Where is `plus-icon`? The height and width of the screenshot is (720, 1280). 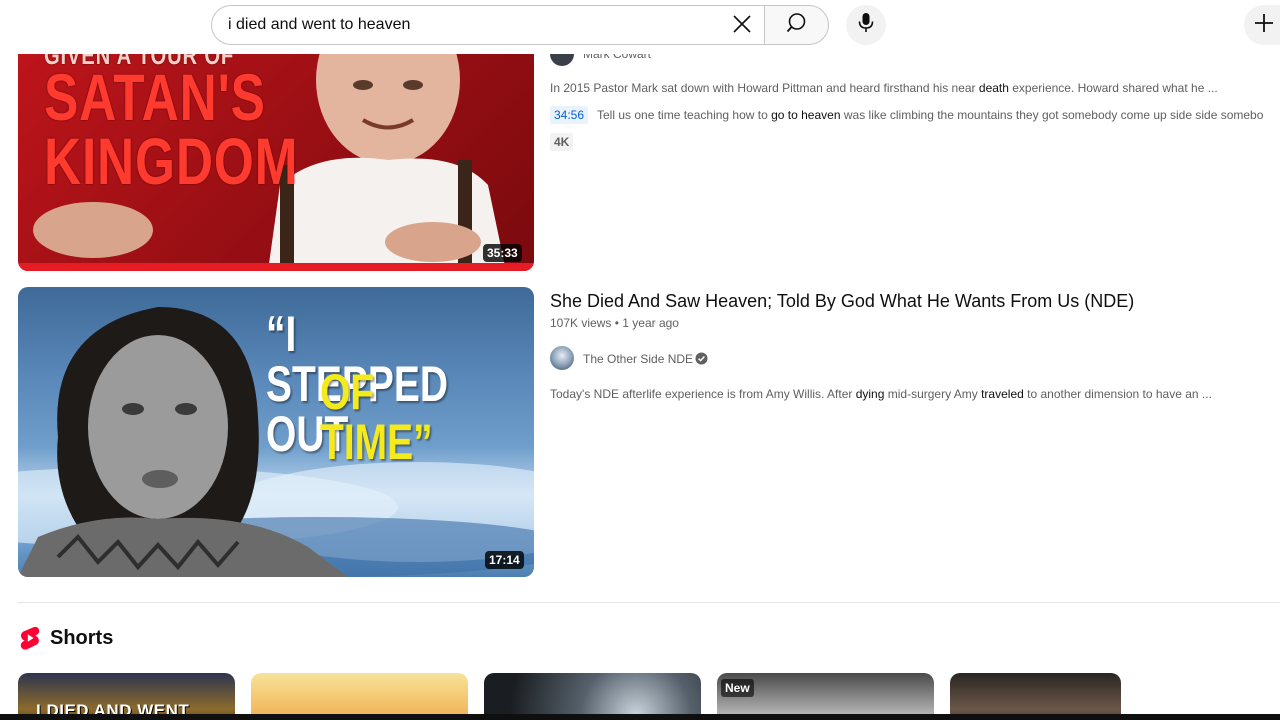 plus-icon is located at coordinates (1264, 25).